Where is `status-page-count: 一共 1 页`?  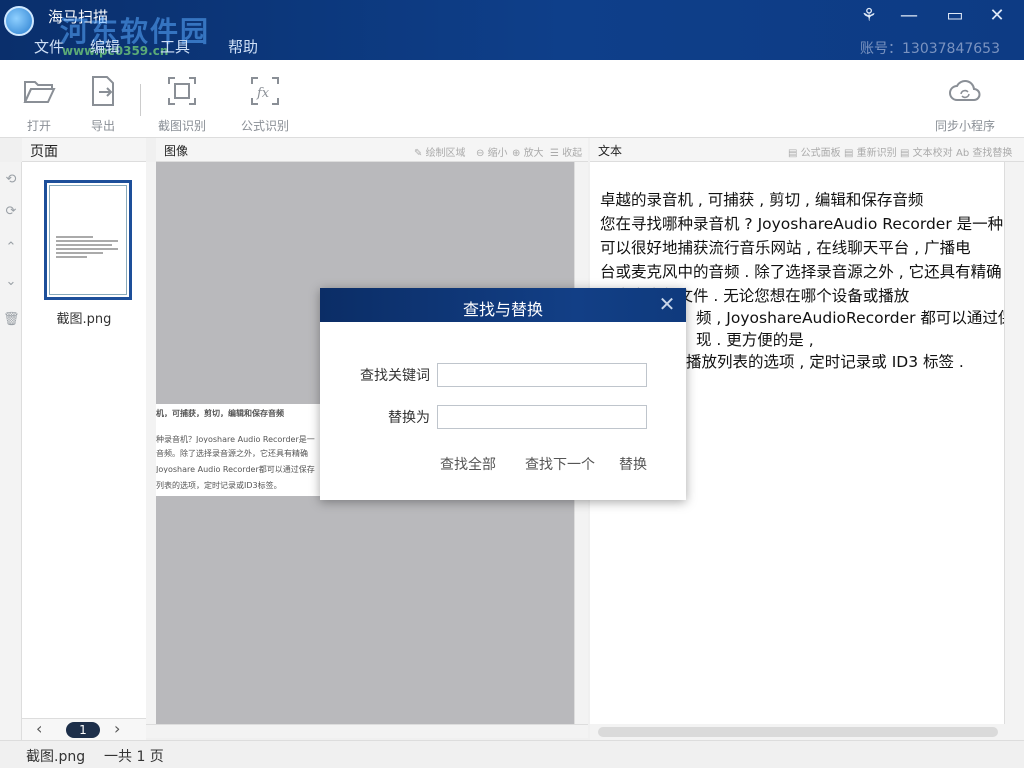 status-page-count: 一共 1 页 is located at coordinates (134, 757).